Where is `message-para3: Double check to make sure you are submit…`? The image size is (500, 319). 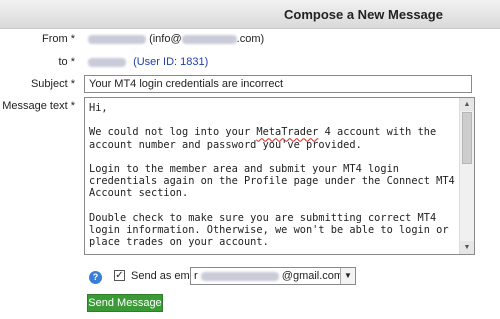 message-para3: Double check to make sure you are submit… is located at coordinates (269, 230).